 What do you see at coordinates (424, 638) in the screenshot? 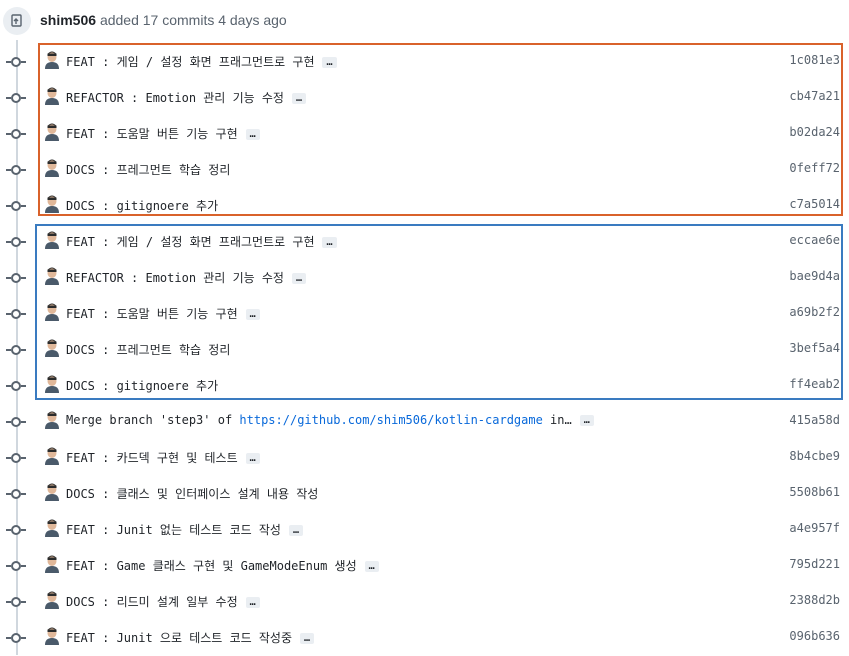
I see `commit-row: FEAT : Junit 으로 테스트 코드 작성중 … 096b636` at bounding box center [424, 638].